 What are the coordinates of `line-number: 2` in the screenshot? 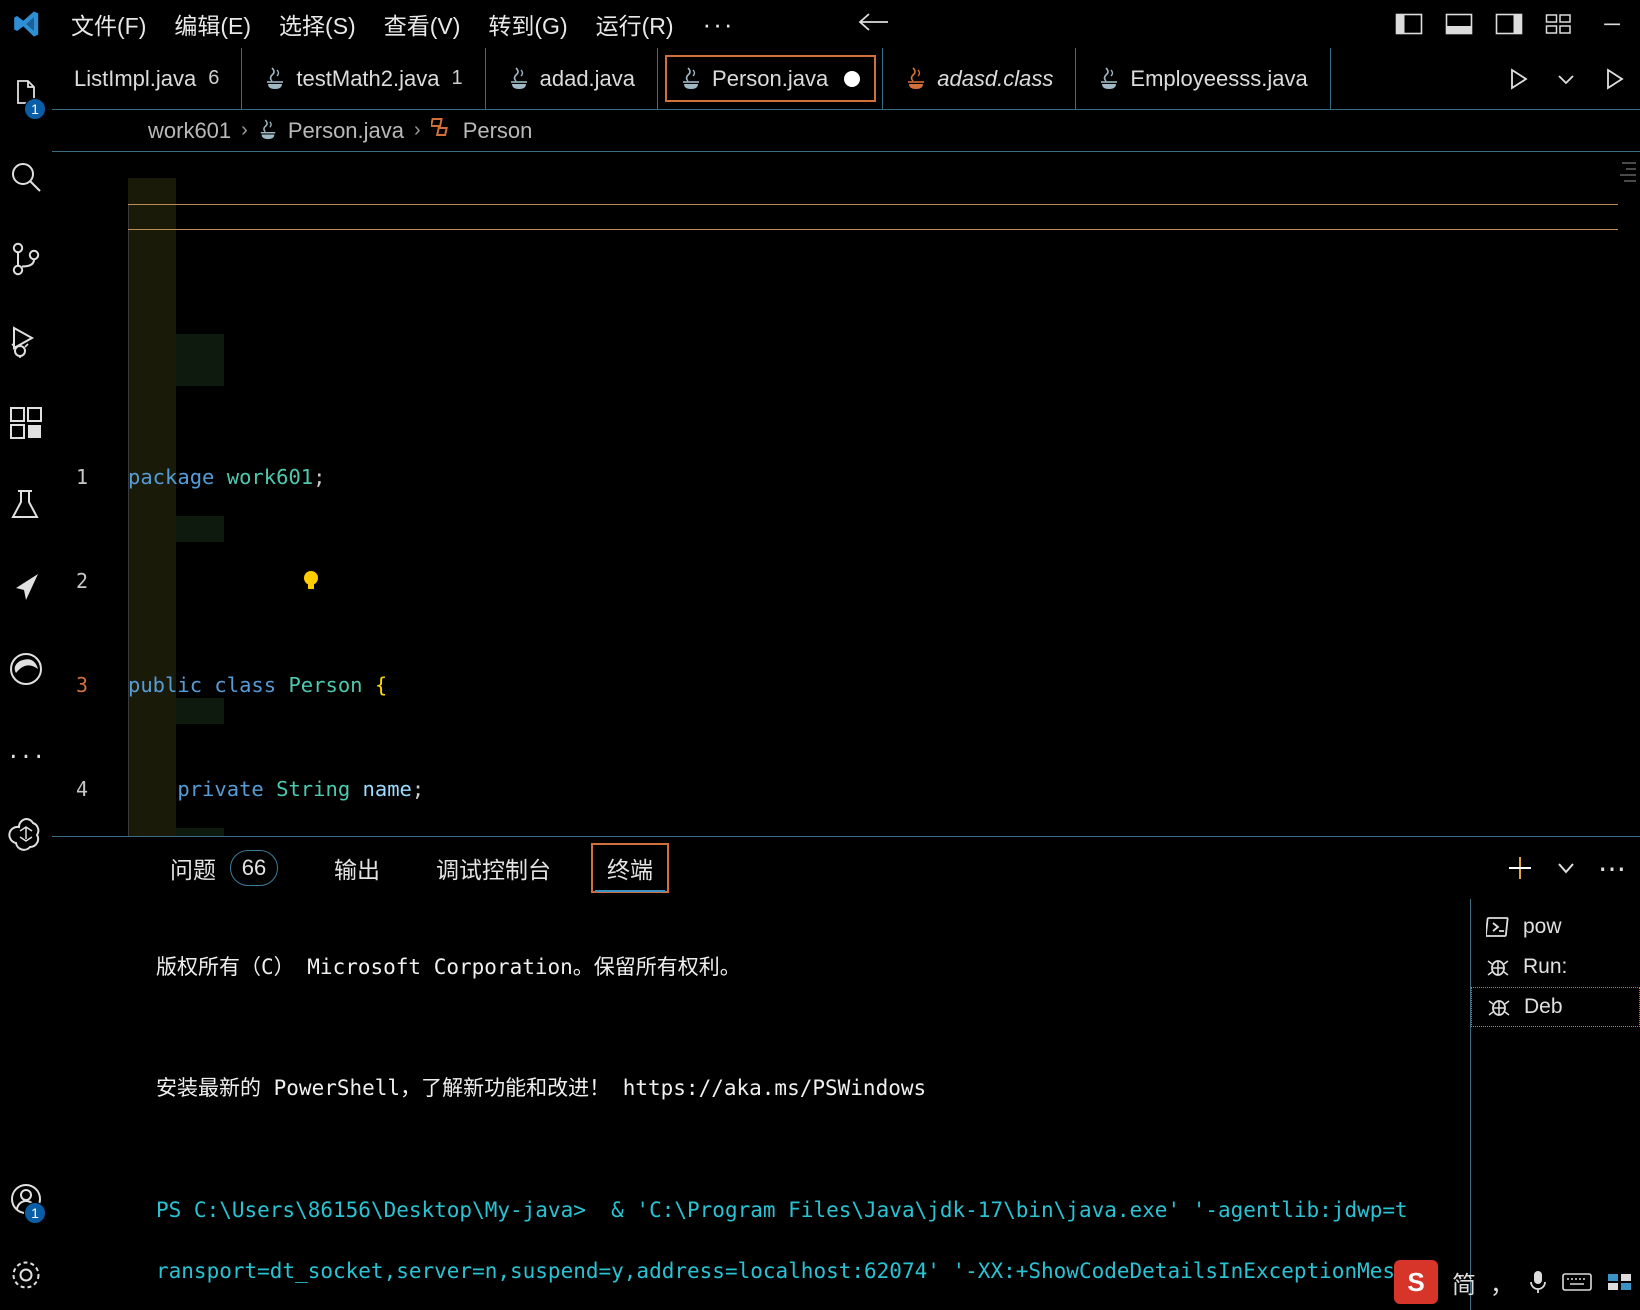 It's located at (81, 581).